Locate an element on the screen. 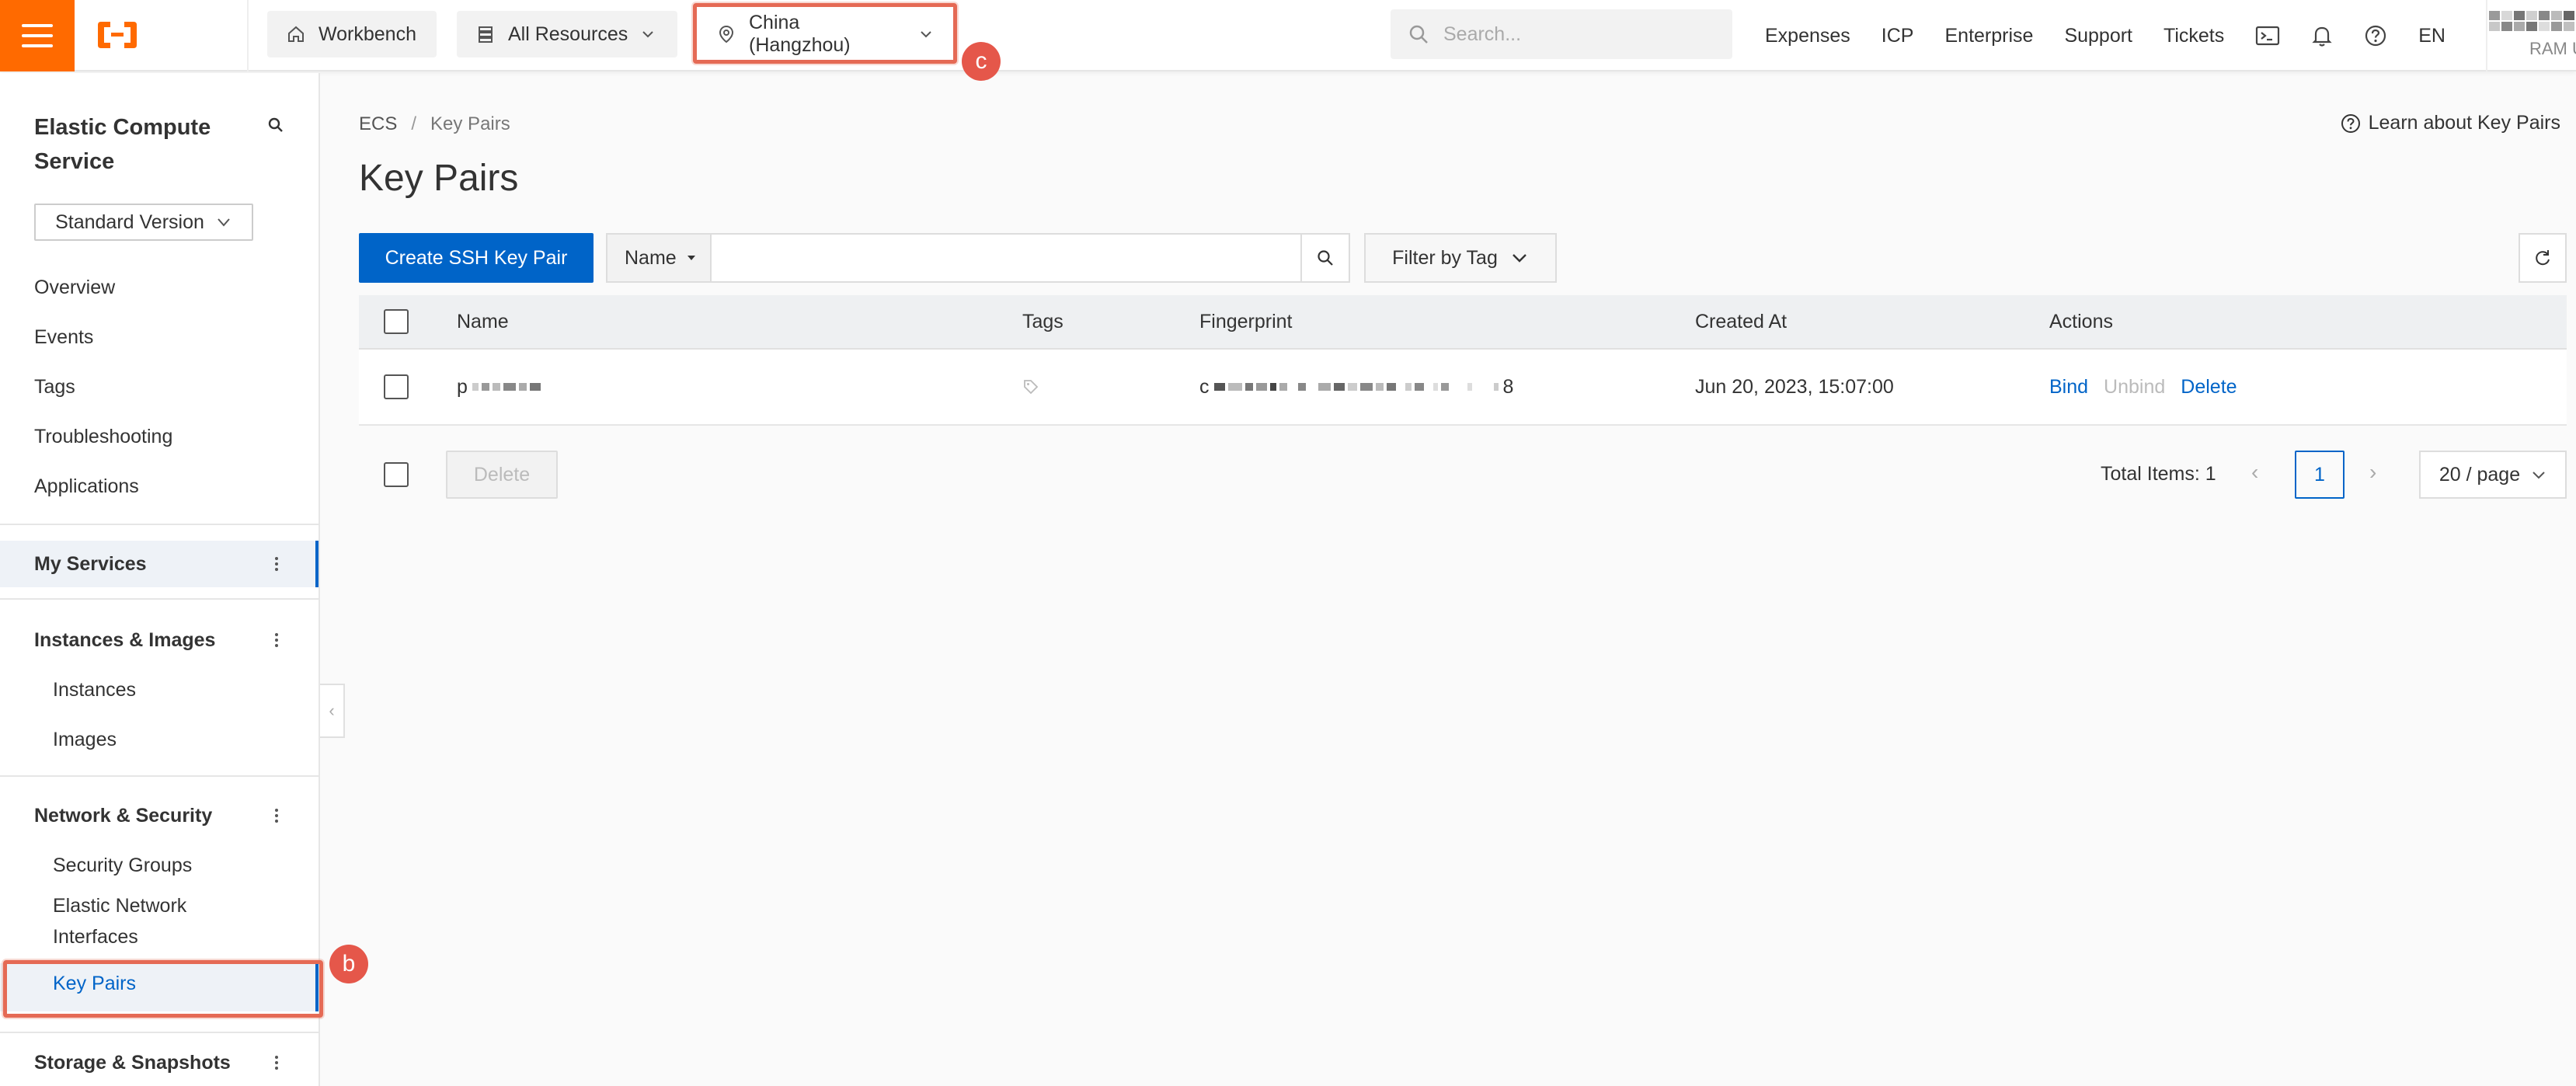  section-label: Instances & Images is located at coordinates (125, 639).